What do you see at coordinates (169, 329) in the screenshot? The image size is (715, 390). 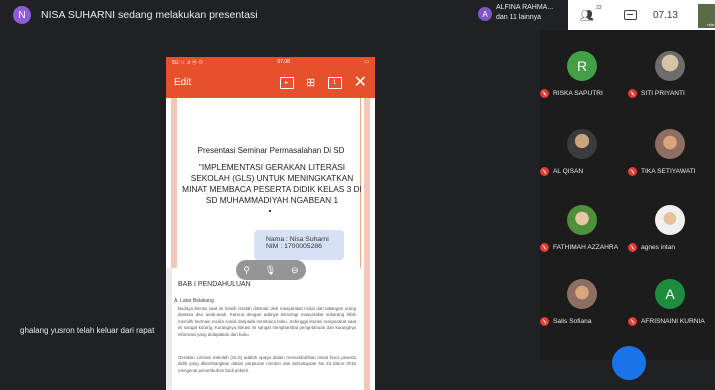 I see `page-edge` at bounding box center [169, 329].